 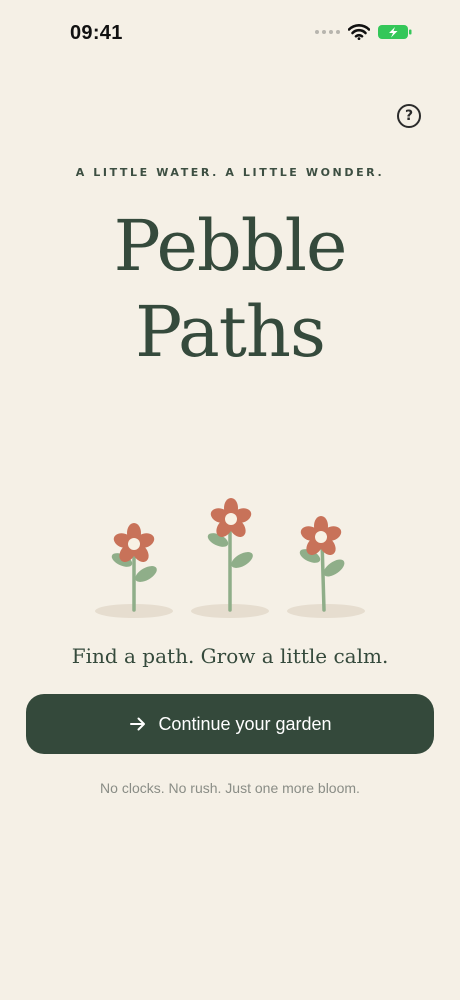 I want to click on status-bar: 09:41, so click(x=230, y=35).